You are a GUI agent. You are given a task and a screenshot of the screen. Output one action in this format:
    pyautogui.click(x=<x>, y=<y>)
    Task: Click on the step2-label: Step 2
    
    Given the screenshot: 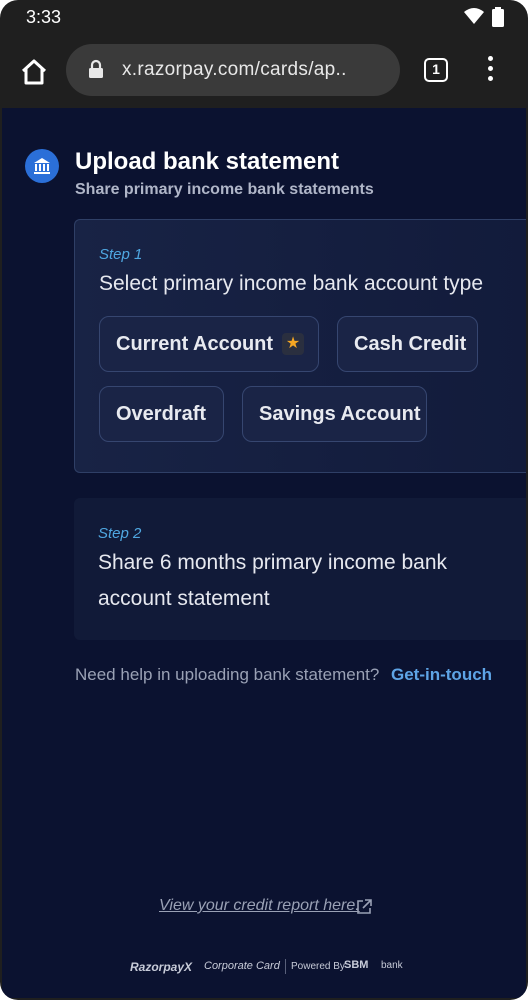 What is the action you would take?
    pyautogui.click(x=120, y=533)
    